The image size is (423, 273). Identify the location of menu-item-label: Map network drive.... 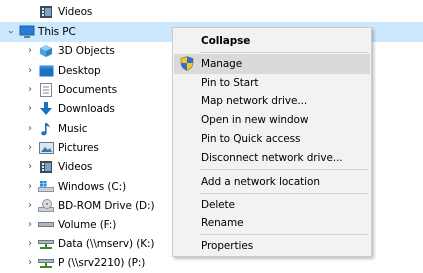
(254, 101).